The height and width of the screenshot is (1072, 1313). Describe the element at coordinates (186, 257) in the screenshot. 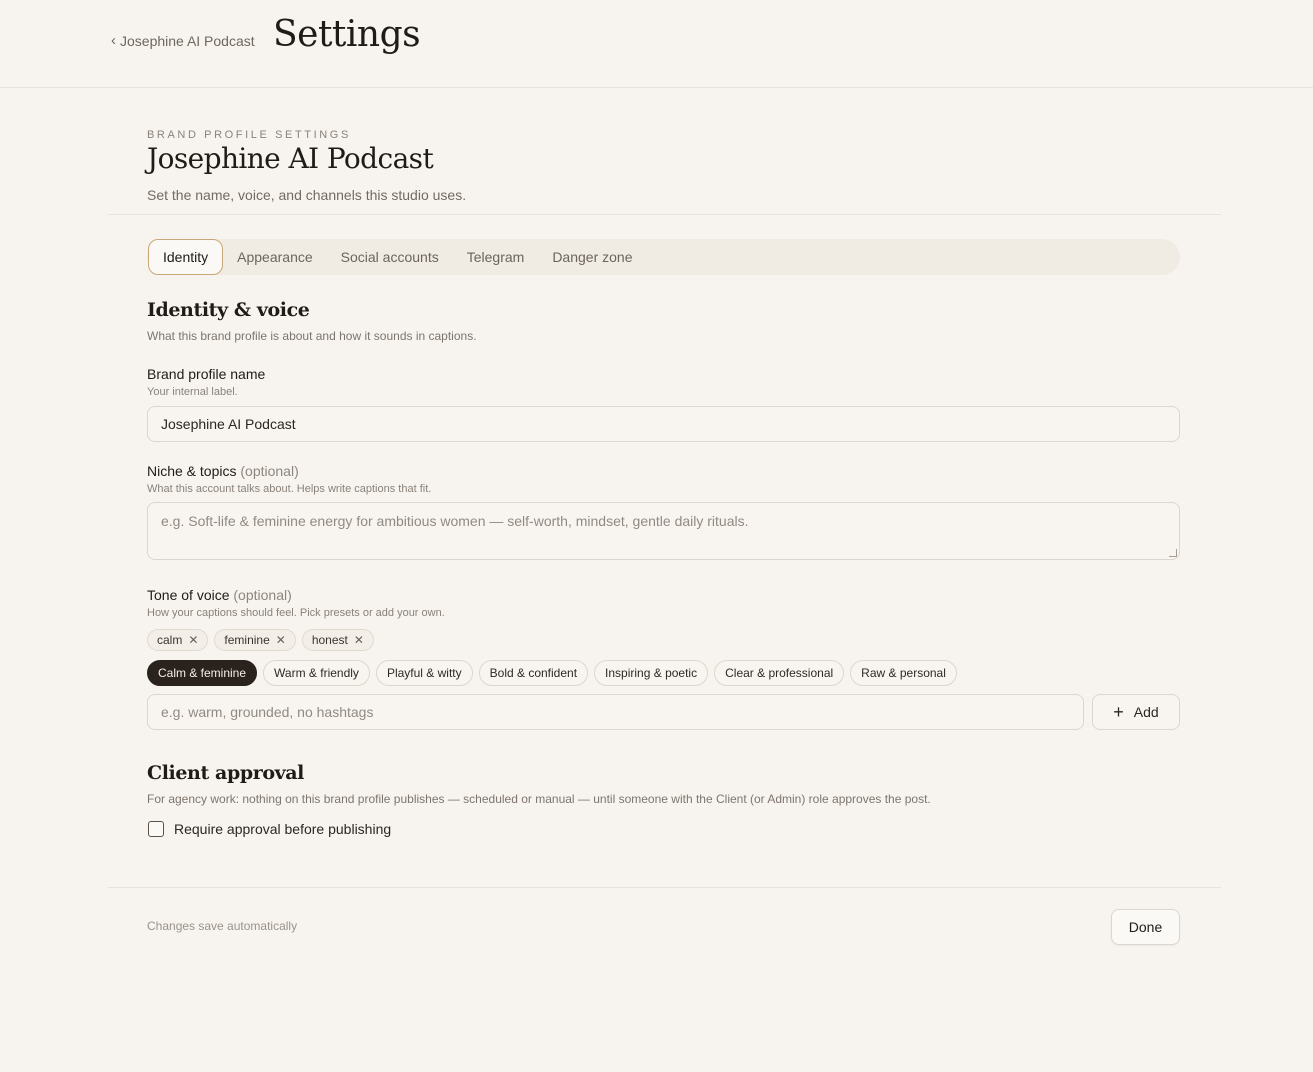

I see `tab-identity: Identity` at that location.